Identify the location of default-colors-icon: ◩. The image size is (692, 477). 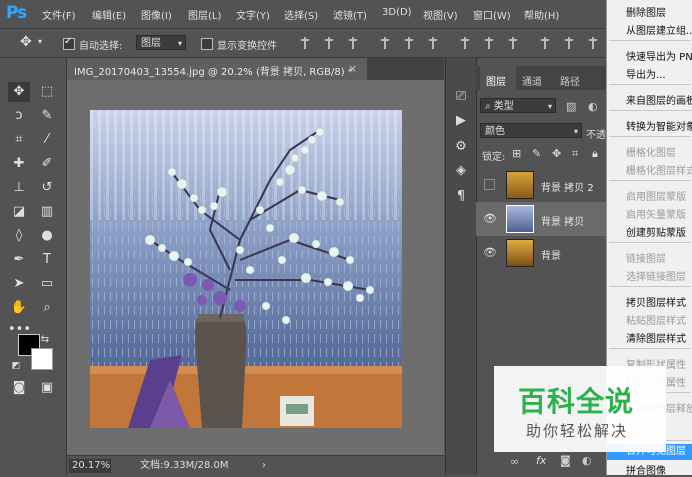
(16, 366).